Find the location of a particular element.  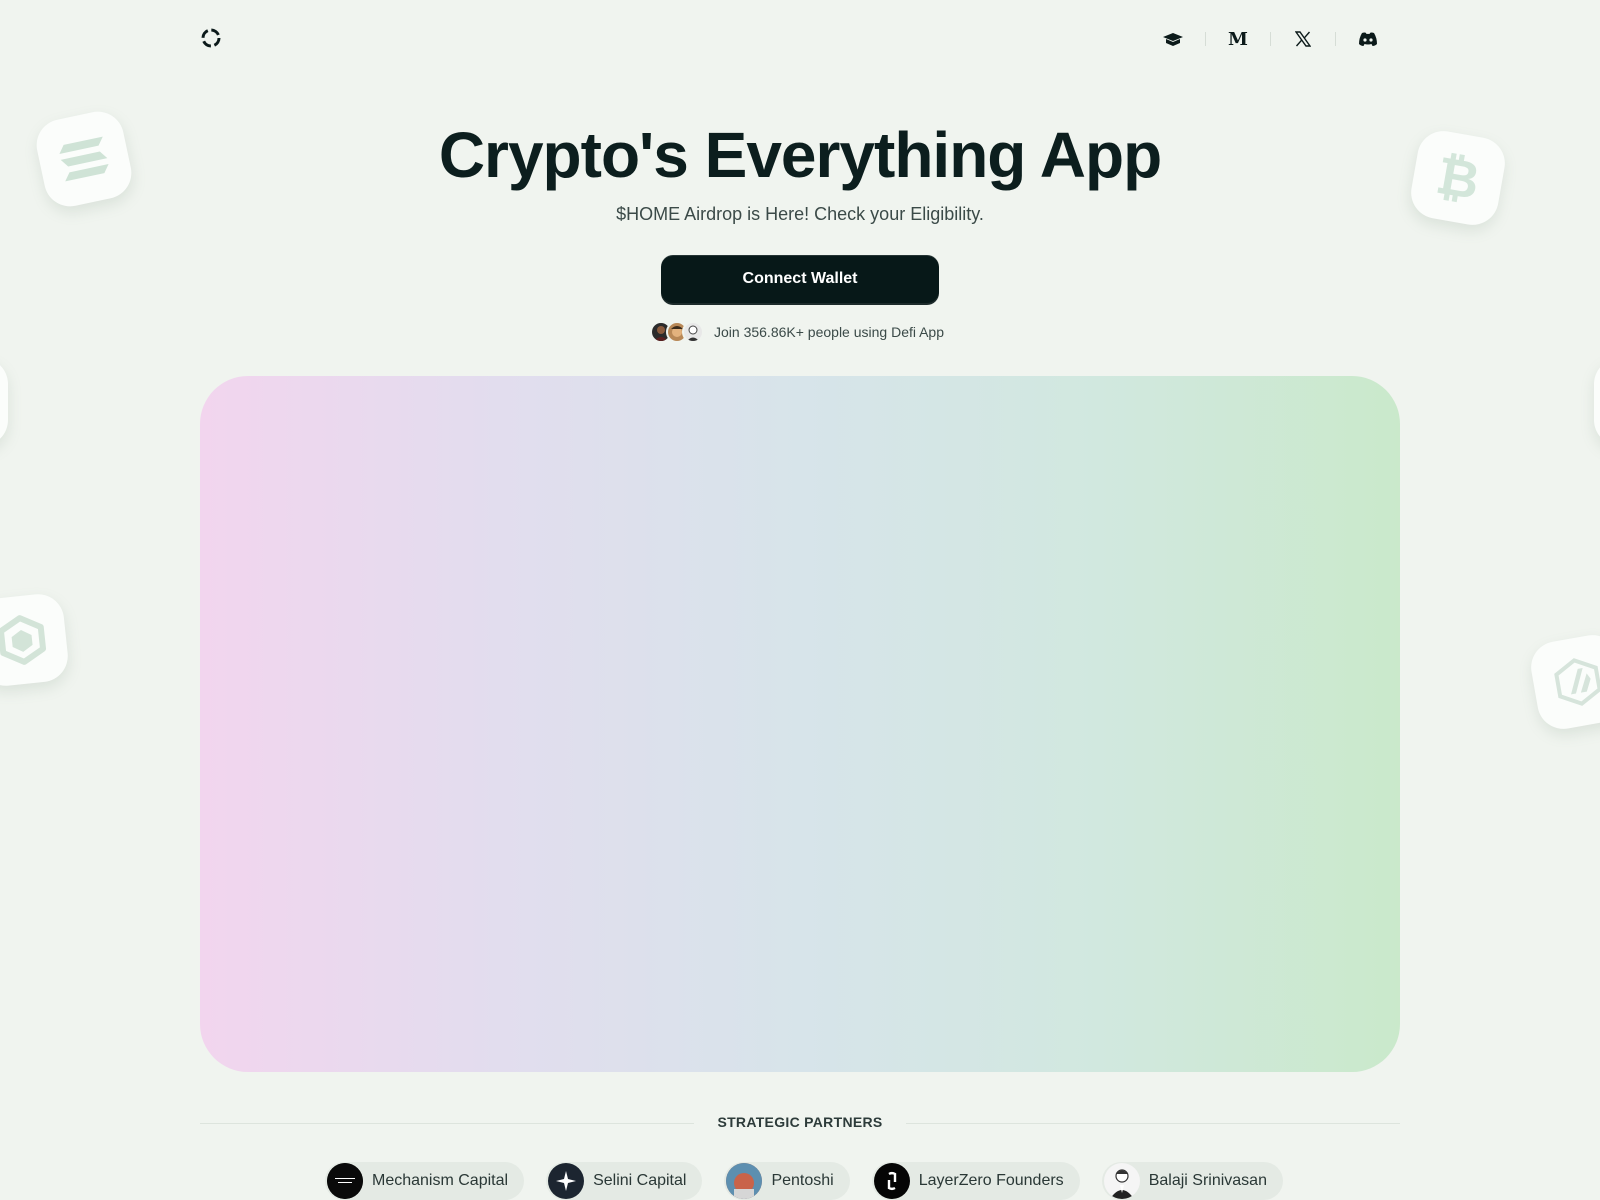

medium-link: M is located at coordinates (1238, 39).